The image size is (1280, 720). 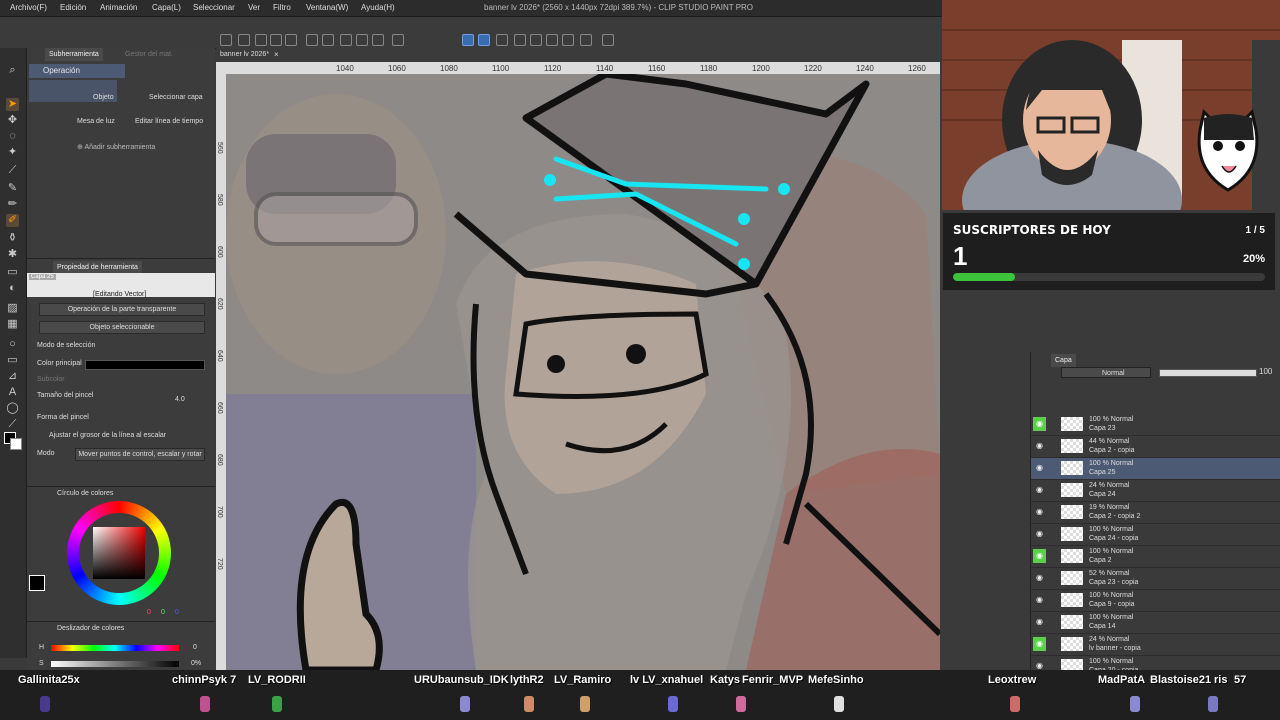 I want to click on tab-subtool: Subherramienta, so click(x=74, y=54).